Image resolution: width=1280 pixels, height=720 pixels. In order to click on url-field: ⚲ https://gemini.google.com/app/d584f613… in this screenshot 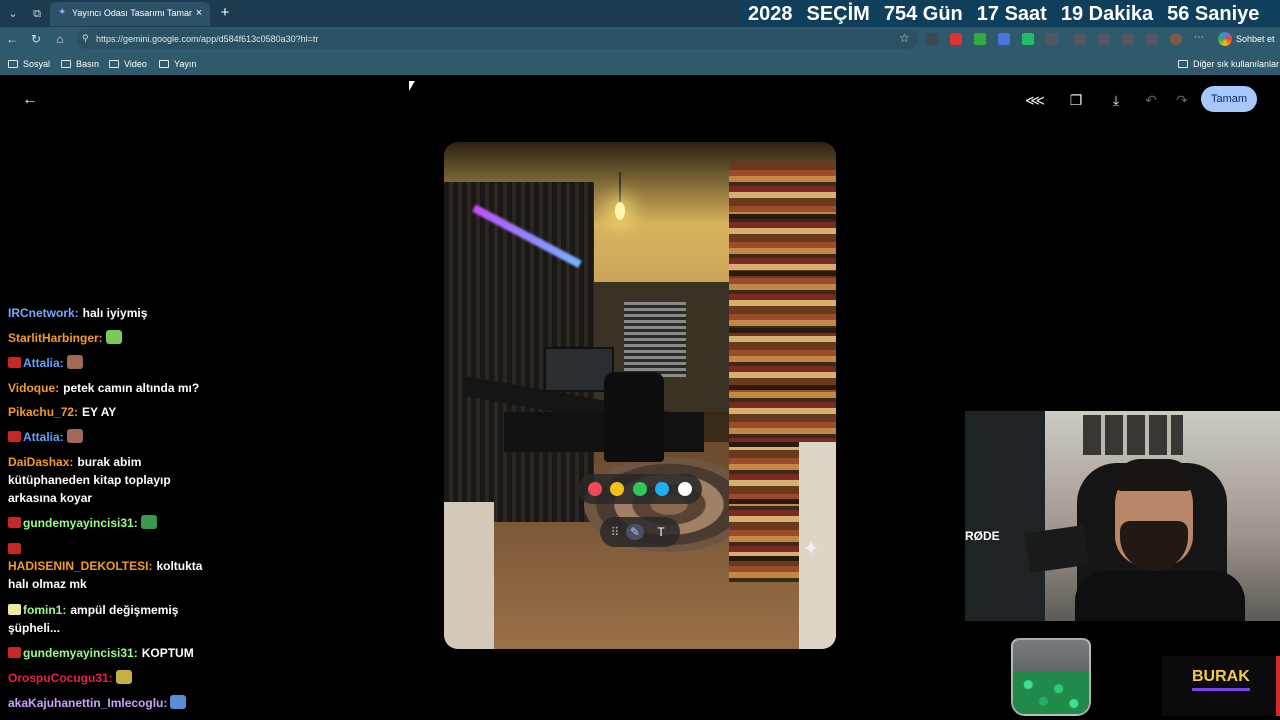, I will do `click(497, 39)`.